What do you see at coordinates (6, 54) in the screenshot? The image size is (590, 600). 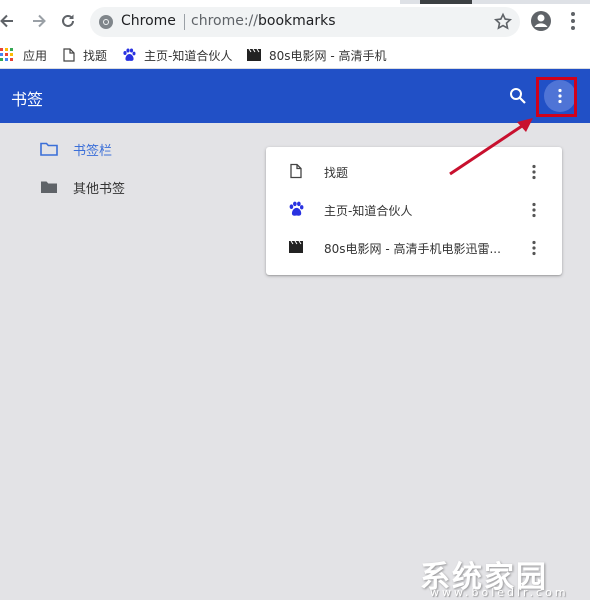 I see `apps-grid-icon` at bounding box center [6, 54].